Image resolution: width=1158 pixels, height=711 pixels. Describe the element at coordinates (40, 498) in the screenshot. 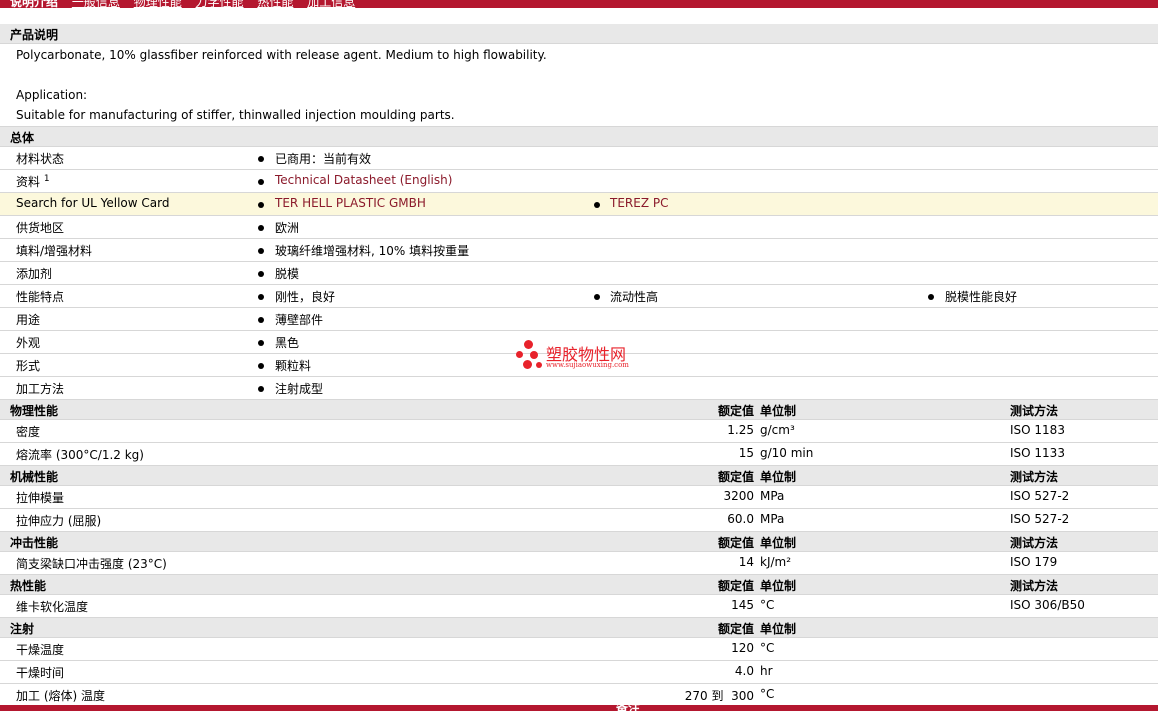

I see `property-label: 拉伸模量` at that location.